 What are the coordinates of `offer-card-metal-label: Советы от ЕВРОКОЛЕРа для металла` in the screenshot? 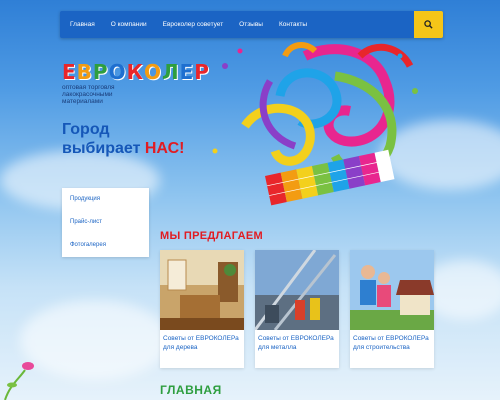 It's located at (296, 343).